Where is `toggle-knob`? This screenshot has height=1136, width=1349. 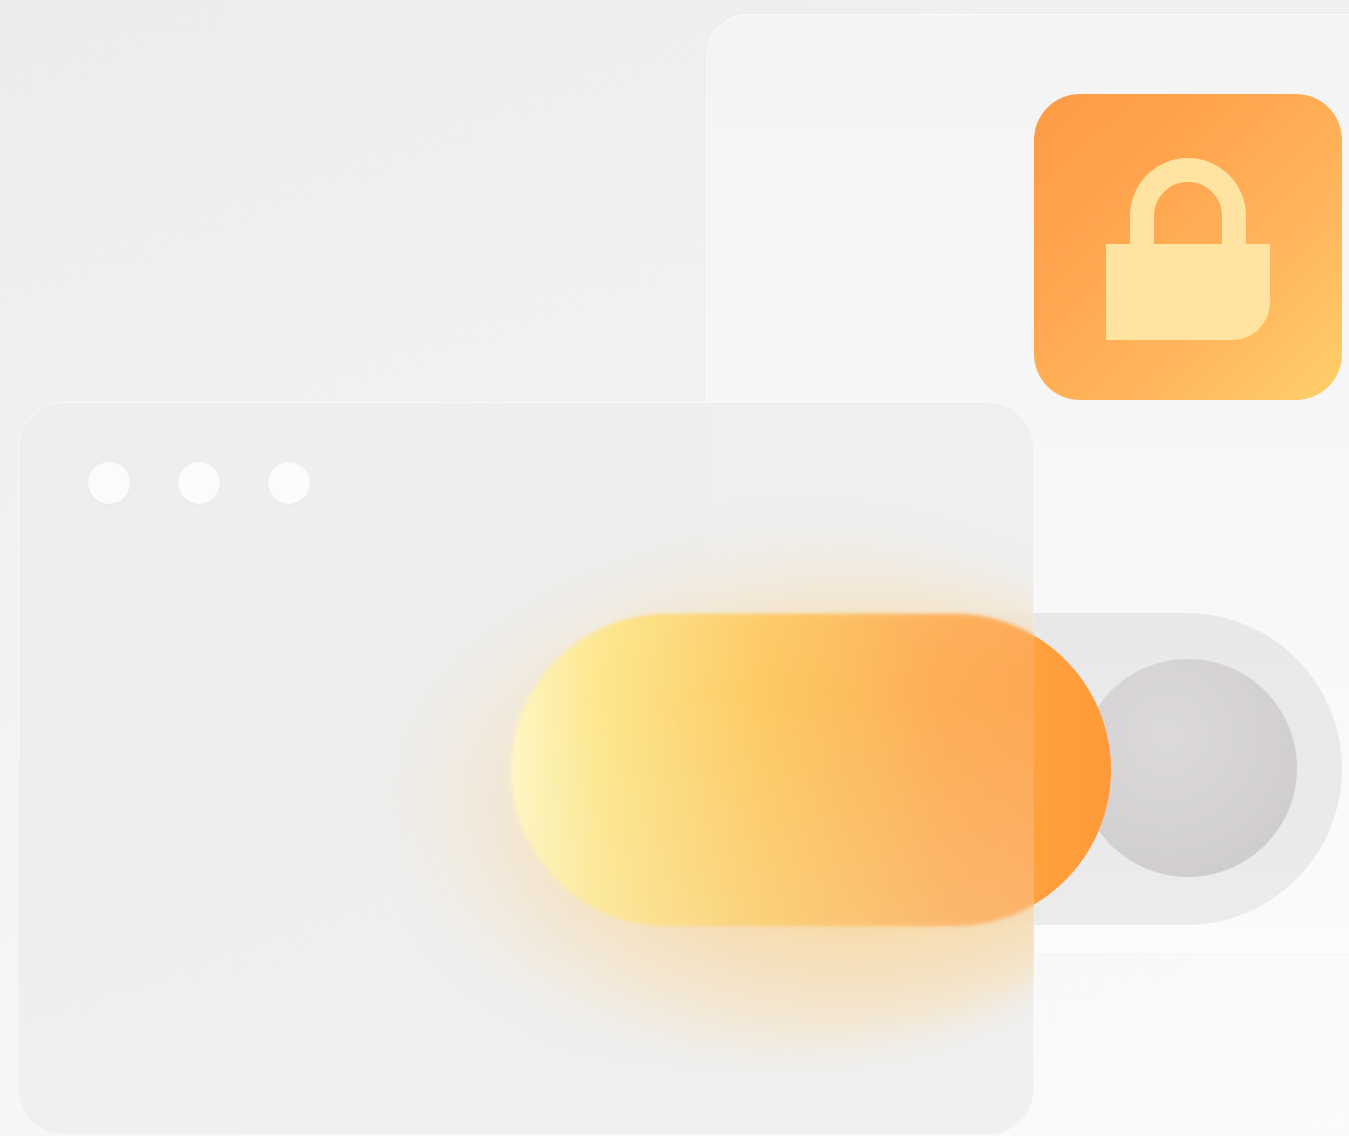 toggle-knob is located at coordinates (1188, 768).